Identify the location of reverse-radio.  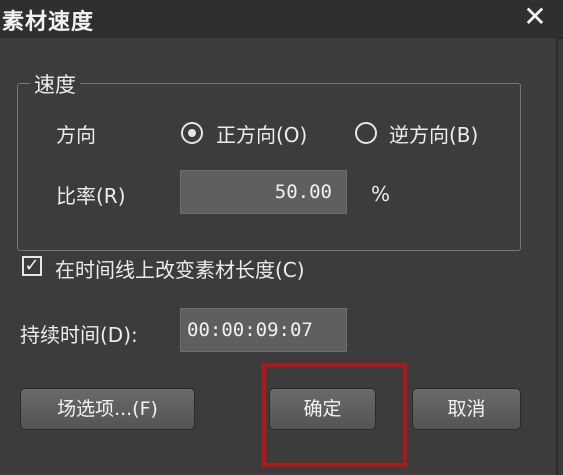
(366, 133).